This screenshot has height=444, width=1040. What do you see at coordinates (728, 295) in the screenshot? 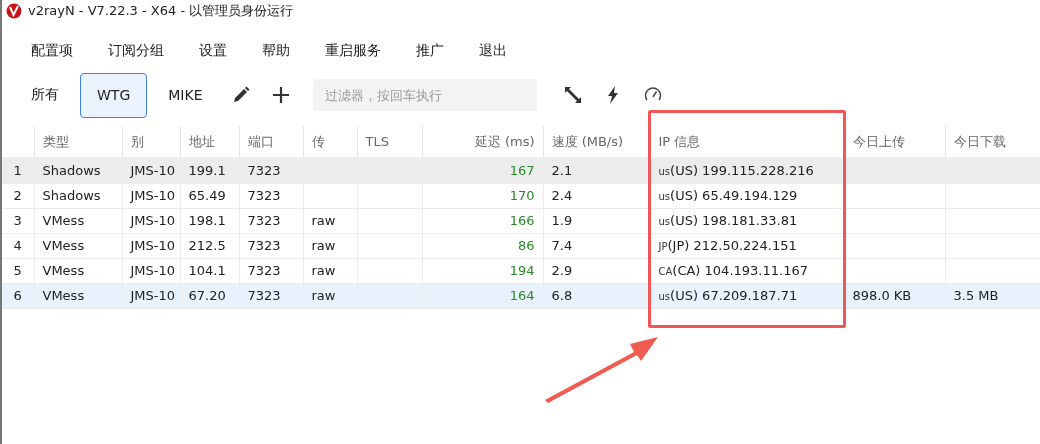
I see `ip-info-text: us(US) 67.209.187.71` at bounding box center [728, 295].